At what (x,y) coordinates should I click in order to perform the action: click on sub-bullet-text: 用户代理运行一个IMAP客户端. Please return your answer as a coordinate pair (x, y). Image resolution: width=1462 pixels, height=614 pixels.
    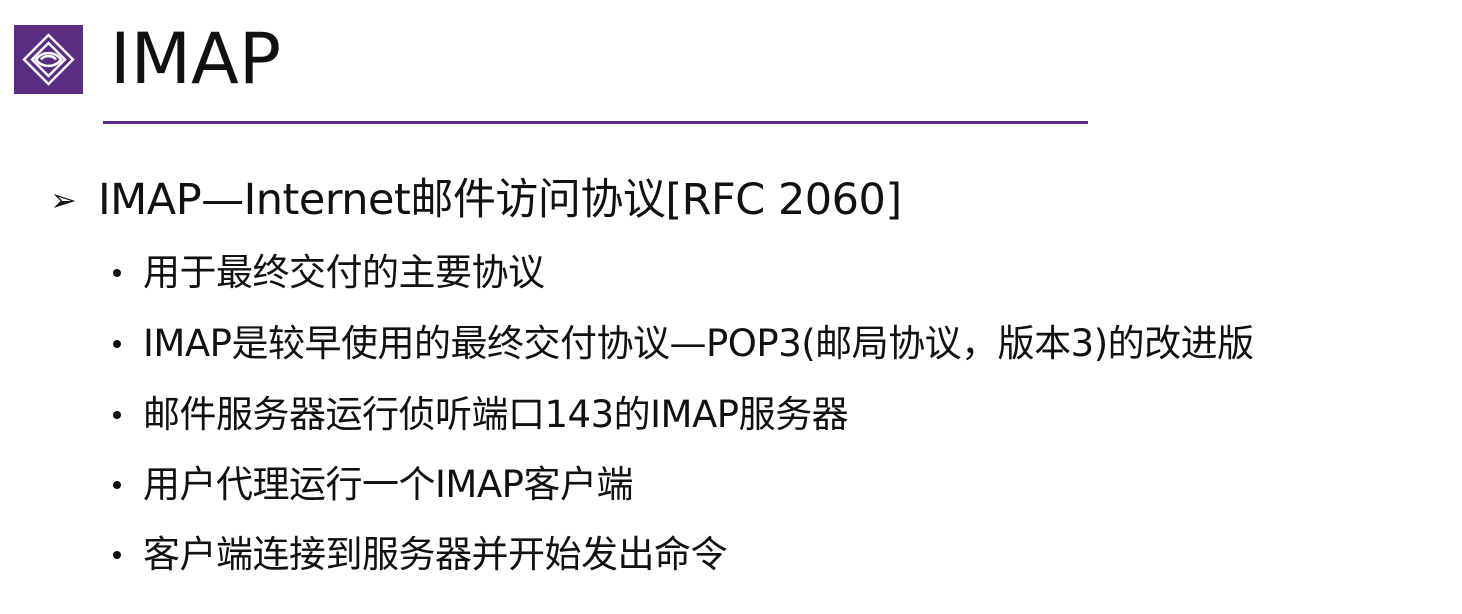
    Looking at the image, I should click on (388, 484).